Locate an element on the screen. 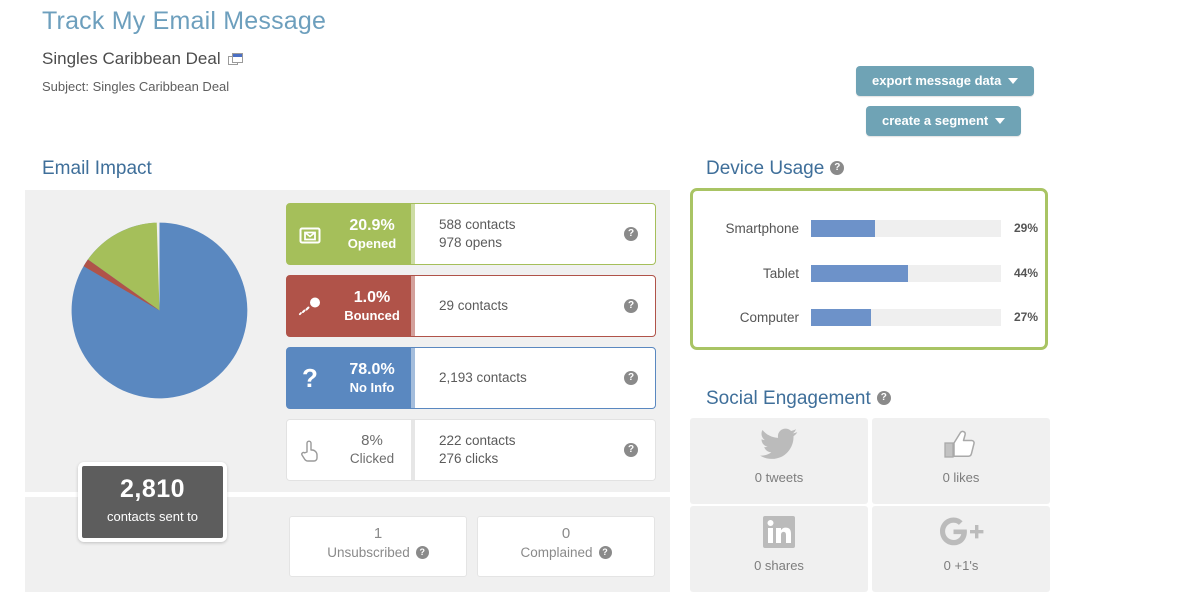  social-card-label: 0 shares is located at coordinates (779, 565).